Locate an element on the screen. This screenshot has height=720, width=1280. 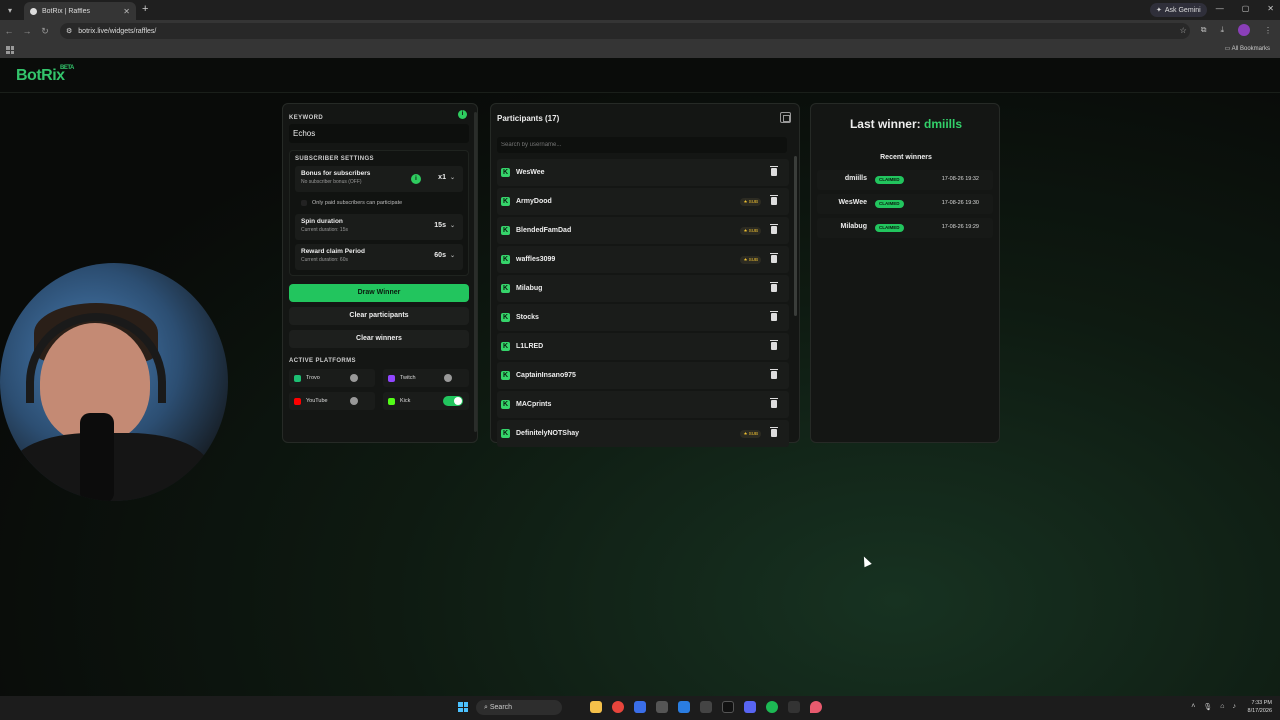
browser-tab: BotRix | Raffles ✕ is located at coordinates (80, 11).